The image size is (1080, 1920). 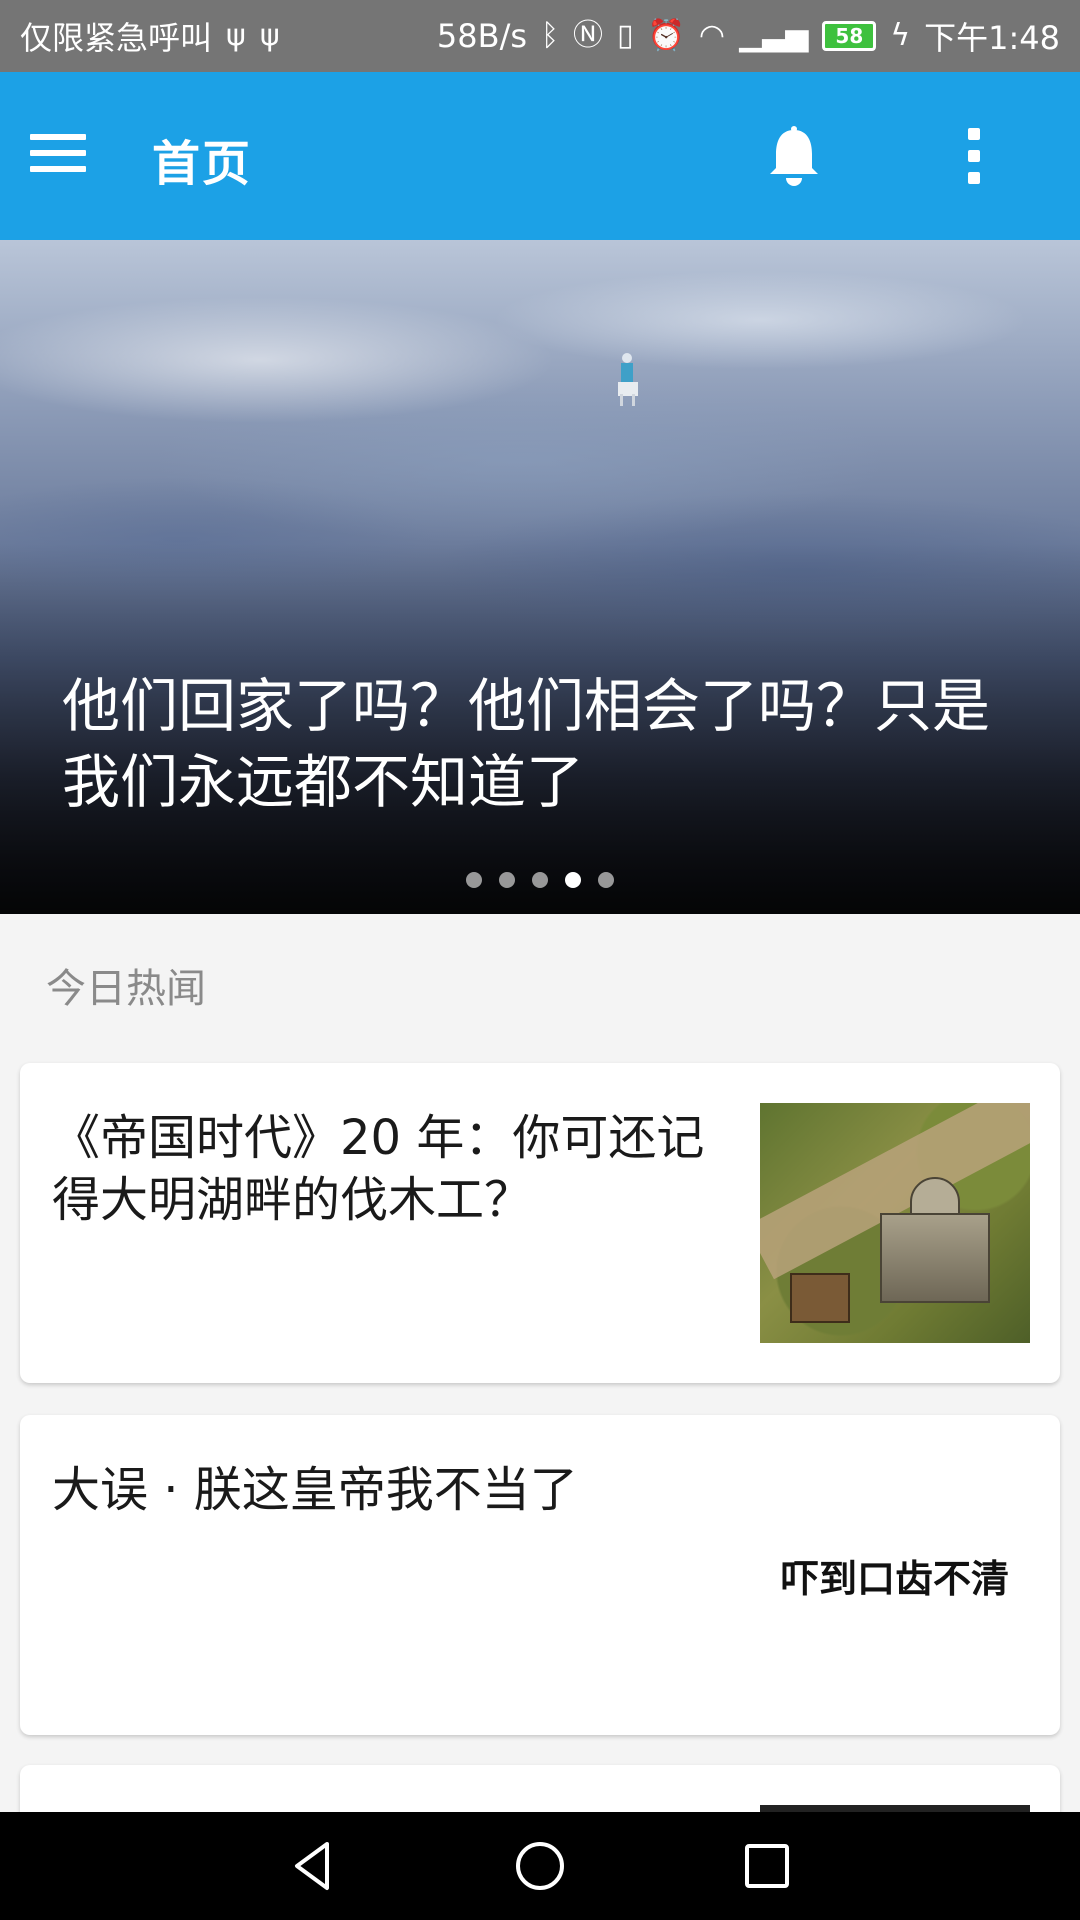 I want to click on emergency-calls-text: 仅限紧急呼叫, so click(x=116, y=38).